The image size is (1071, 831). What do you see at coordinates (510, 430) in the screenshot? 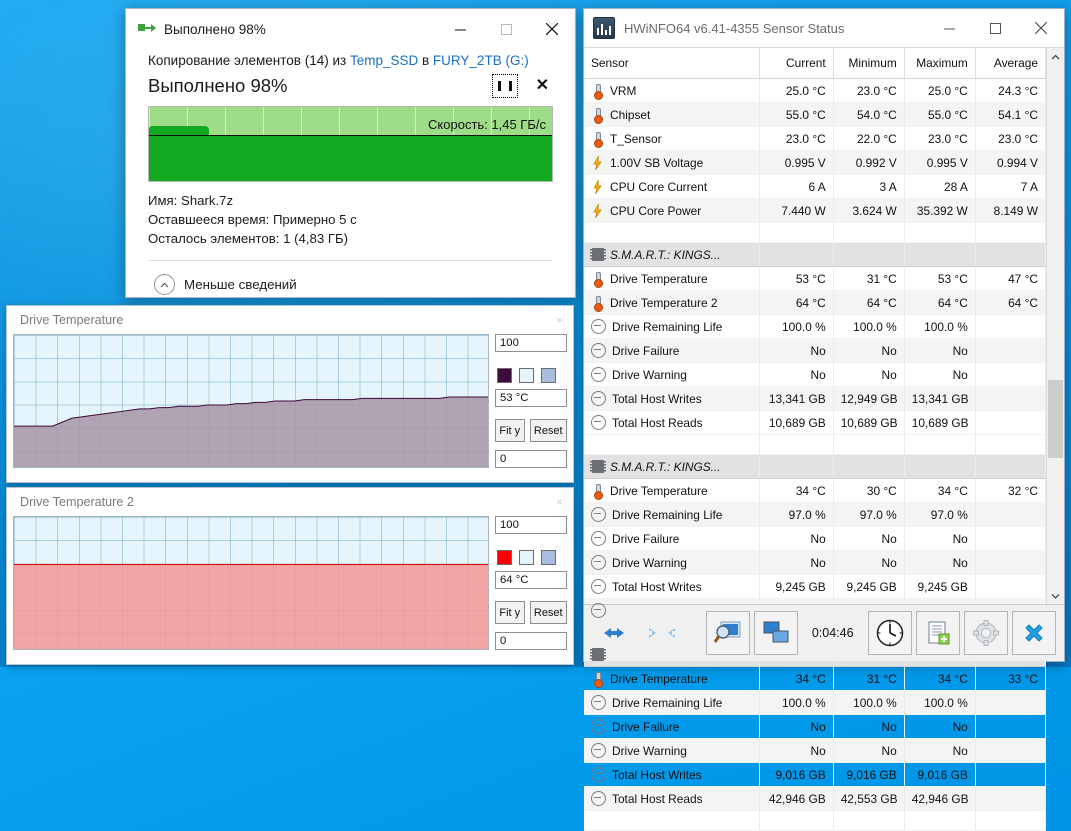
I see `graph-panel-1-fit-y-button: Fit y` at bounding box center [510, 430].